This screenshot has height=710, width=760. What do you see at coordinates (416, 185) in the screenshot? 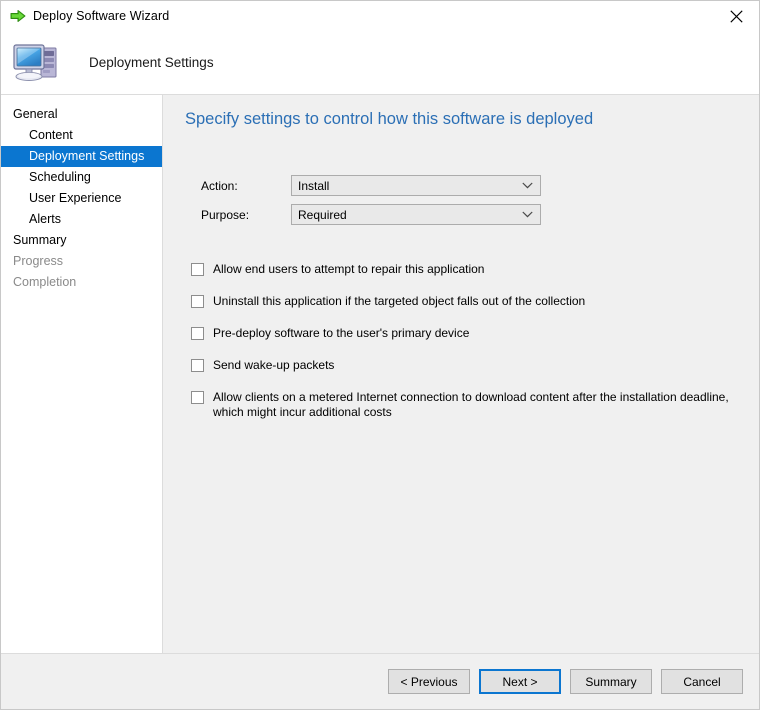
I see `action-dropdown: Install` at bounding box center [416, 185].